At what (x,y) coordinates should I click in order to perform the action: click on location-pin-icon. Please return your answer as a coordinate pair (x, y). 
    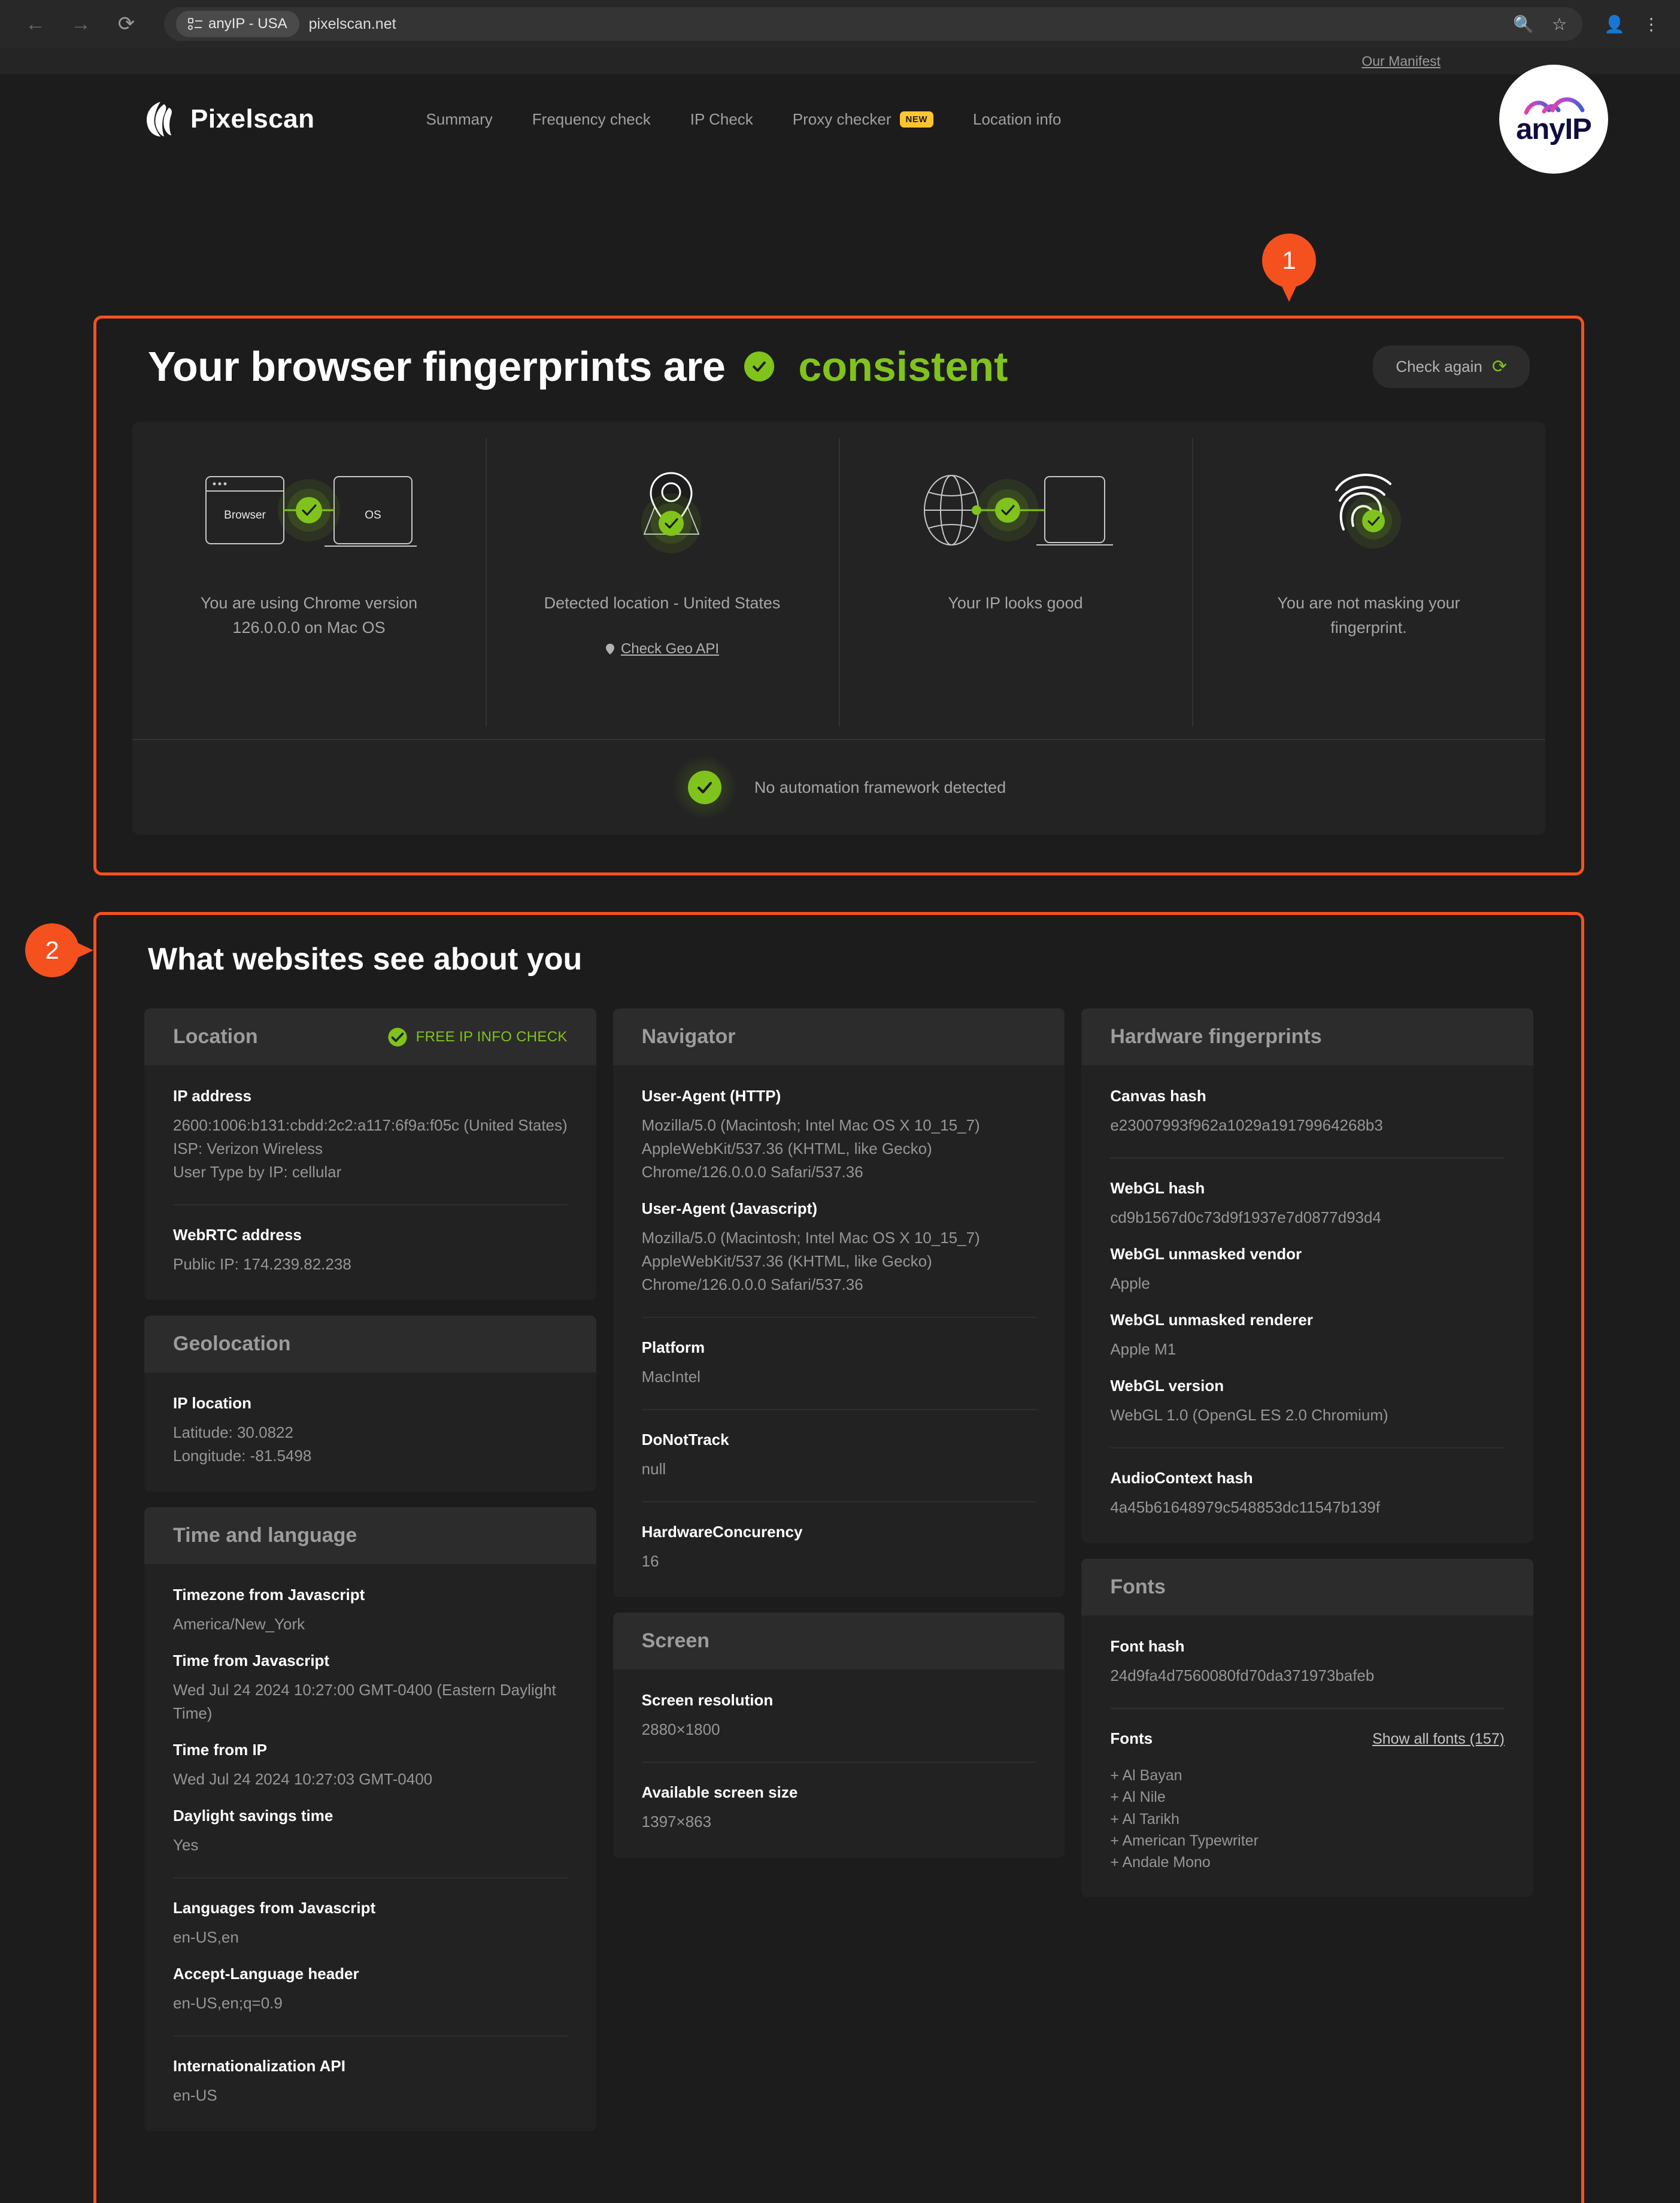
    Looking at the image, I should click on (662, 512).